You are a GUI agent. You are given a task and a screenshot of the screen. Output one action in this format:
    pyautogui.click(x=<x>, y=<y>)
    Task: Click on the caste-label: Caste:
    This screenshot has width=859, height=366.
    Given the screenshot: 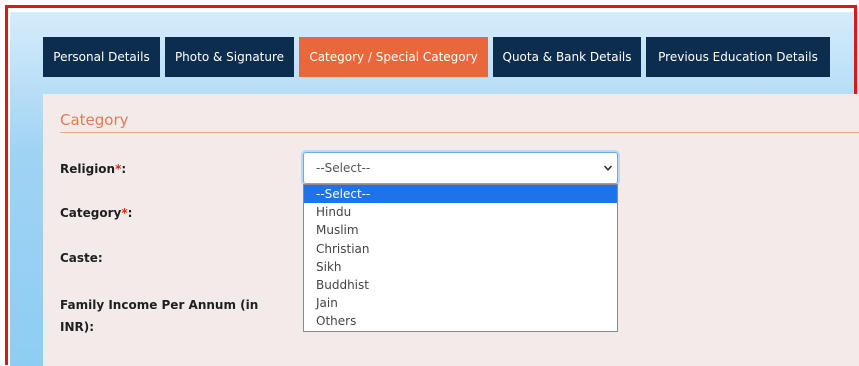 What is the action you would take?
    pyautogui.click(x=81, y=258)
    